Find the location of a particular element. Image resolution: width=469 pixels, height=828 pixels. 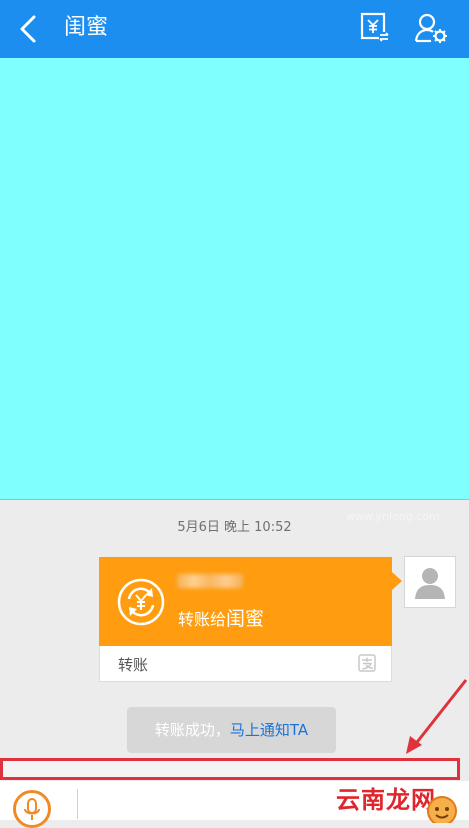

transfer-footer-label: 转账 is located at coordinates (133, 665).